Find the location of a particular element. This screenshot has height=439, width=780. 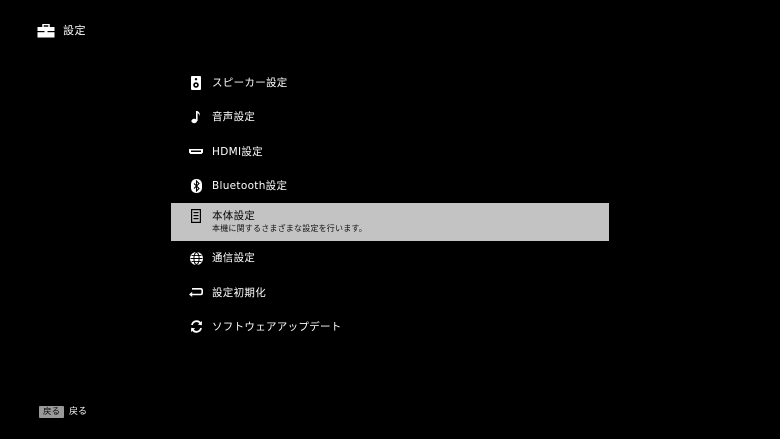

footer-hint: 戻る 戻る is located at coordinates (63, 411).